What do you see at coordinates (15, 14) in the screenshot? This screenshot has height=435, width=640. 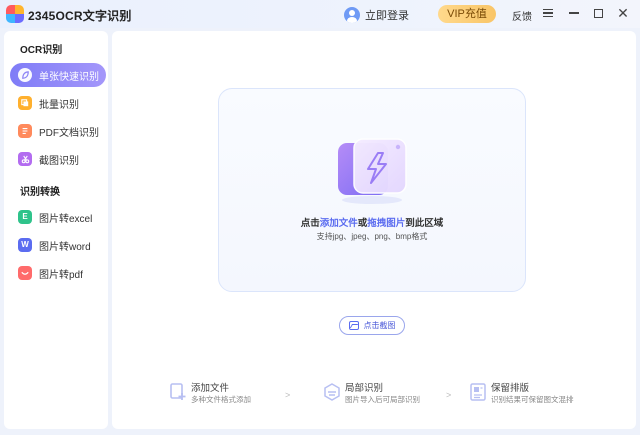 I see `app-logo-icon` at bounding box center [15, 14].